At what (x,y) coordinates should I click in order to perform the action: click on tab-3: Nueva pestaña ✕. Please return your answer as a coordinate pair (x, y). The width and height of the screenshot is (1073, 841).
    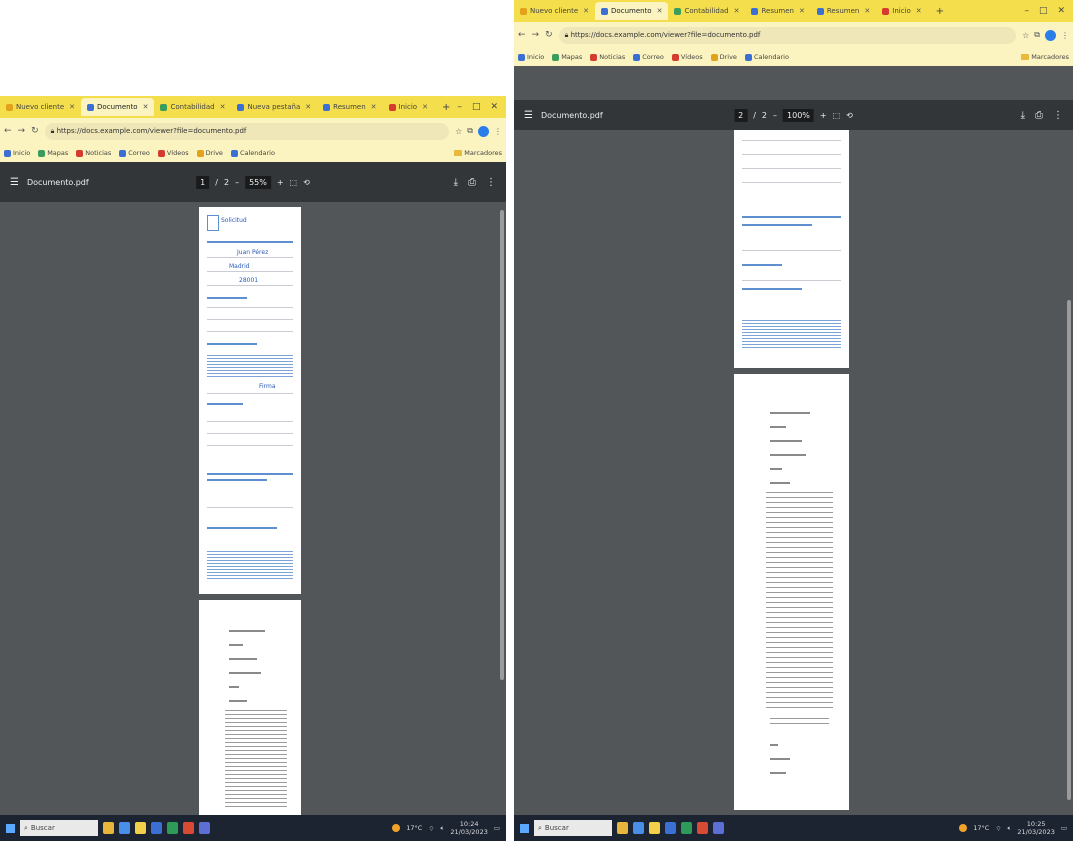
    Looking at the image, I should click on (274, 107).